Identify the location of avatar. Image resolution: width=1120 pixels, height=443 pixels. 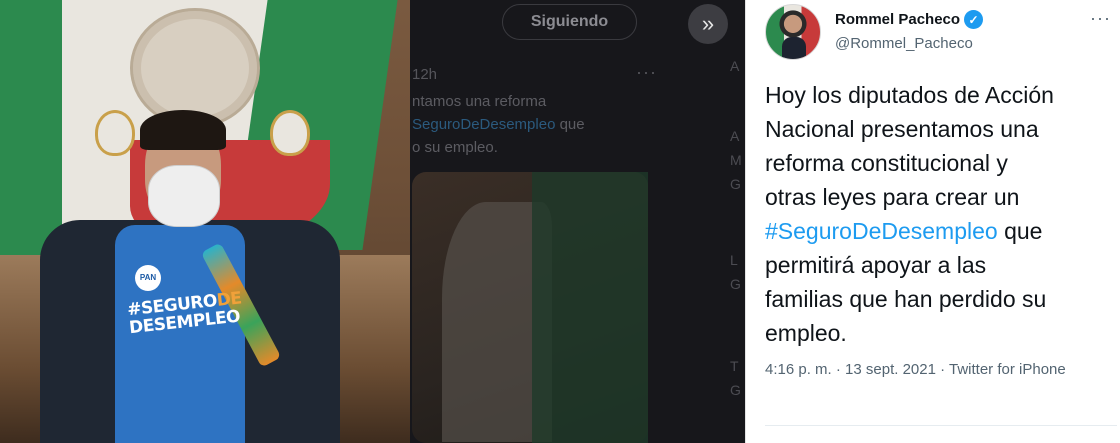
(793, 32).